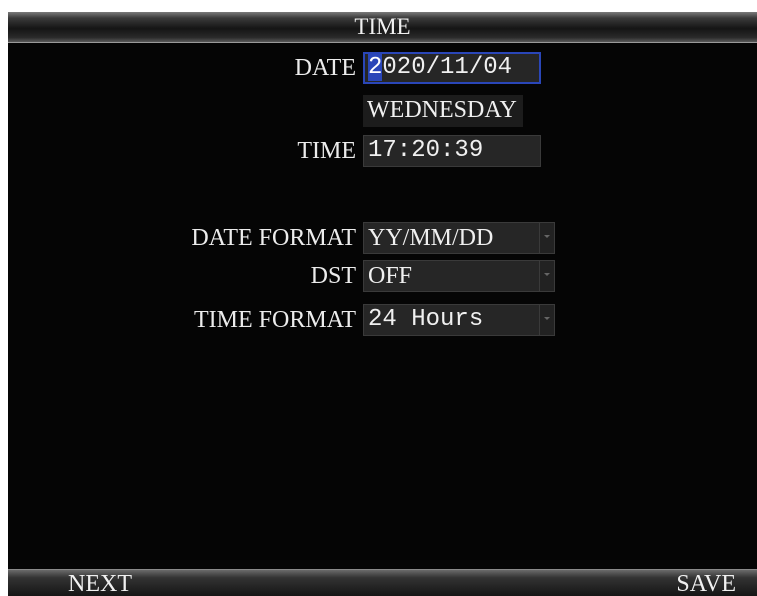 This screenshot has width=757, height=596. Describe the element at coordinates (273, 238) in the screenshot. I see `date-format-label: DATE FORMAT` at that location.